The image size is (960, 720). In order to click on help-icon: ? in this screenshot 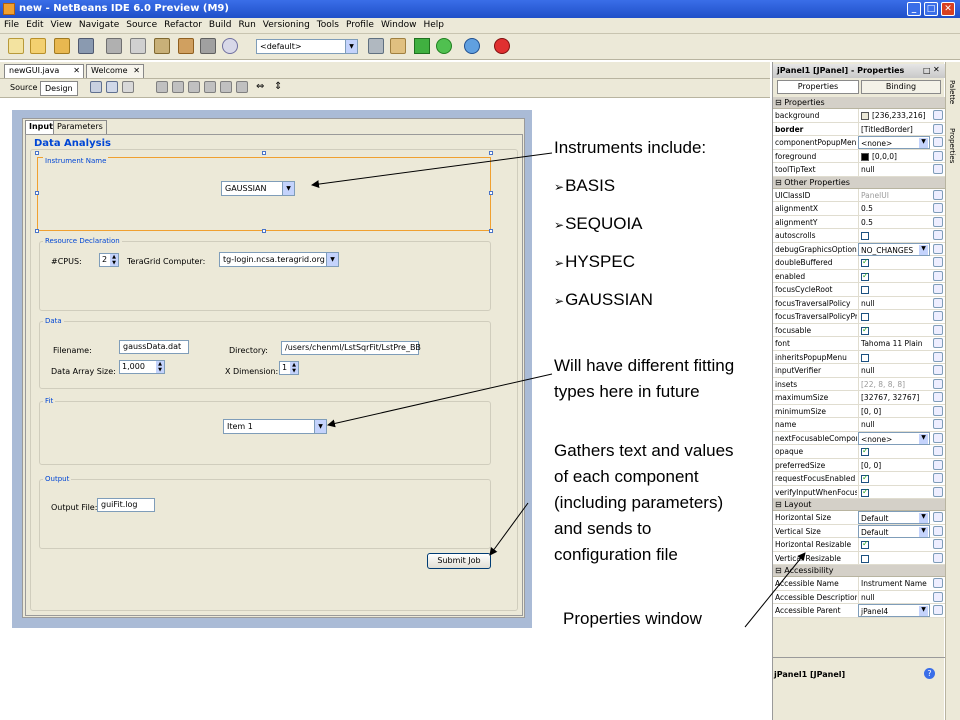, I will do `click(929, 673)`.